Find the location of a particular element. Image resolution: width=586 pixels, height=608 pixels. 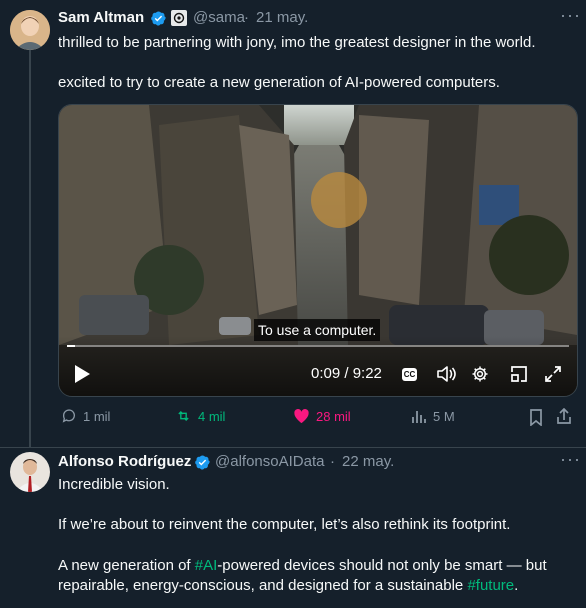

like-count: 28 mil is located at coordinates (333, 416).